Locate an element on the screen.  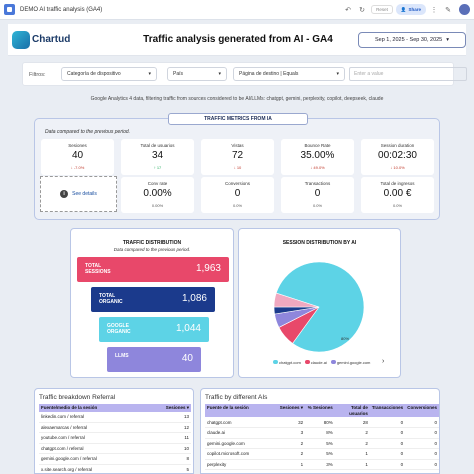
ai-table-title: Traffic by different AIs is located at coordinates (236, 397).